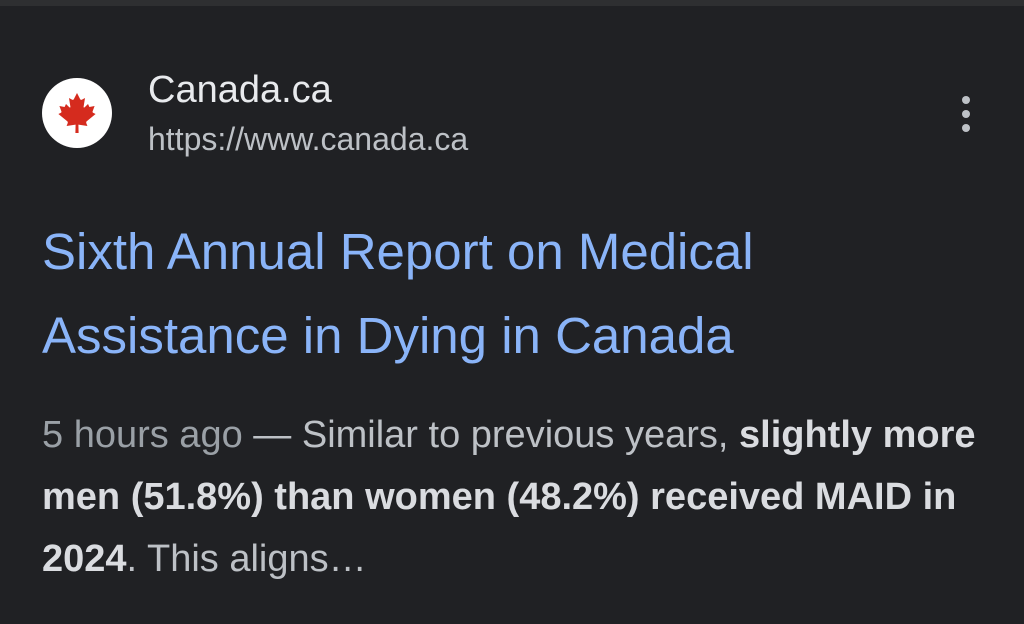  What do you see at coordinates (240, 90) in the screenshot?
I see `site-name: Canada.ca` at bounding box center [240, 90].